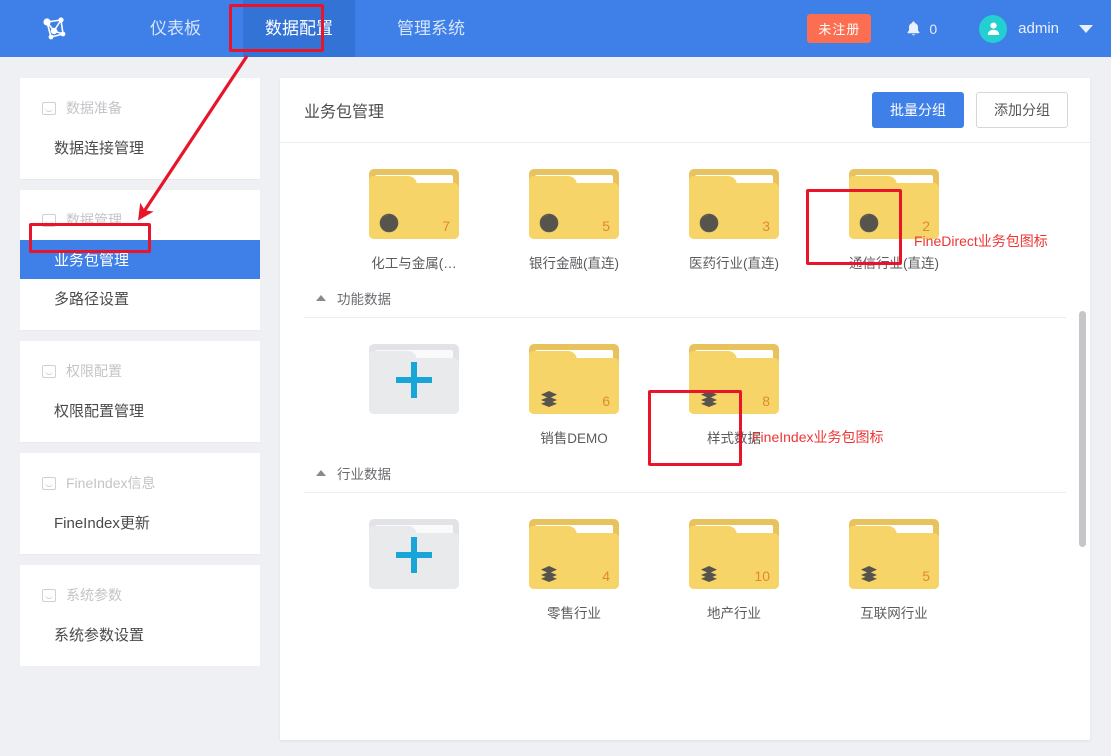 The height and width of the screenshot is (756, 1111). I want to click on folder-icon: 7, so click(414, 204).